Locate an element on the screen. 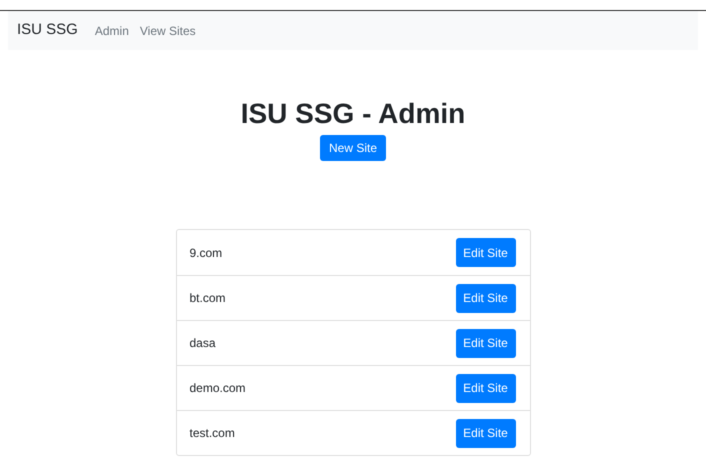 Image resolution: width=706 pixels, height=466 pixels. brand-link: ISU SSG is located at coordinates (47, 30).